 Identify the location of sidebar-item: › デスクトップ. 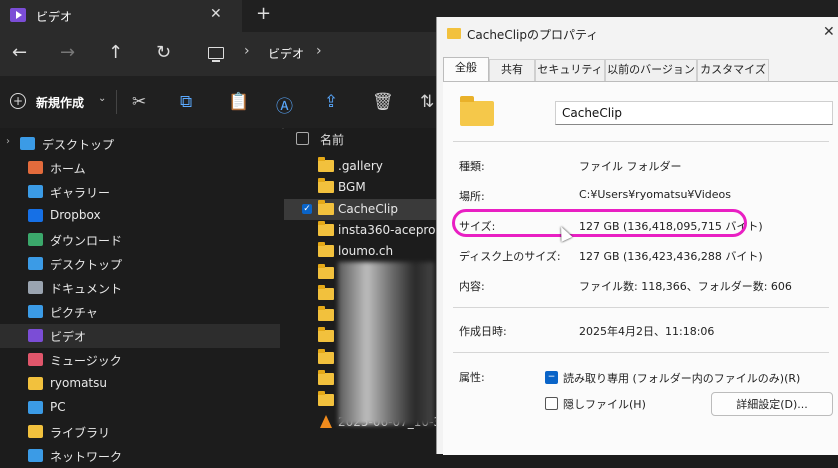
(140, 144).